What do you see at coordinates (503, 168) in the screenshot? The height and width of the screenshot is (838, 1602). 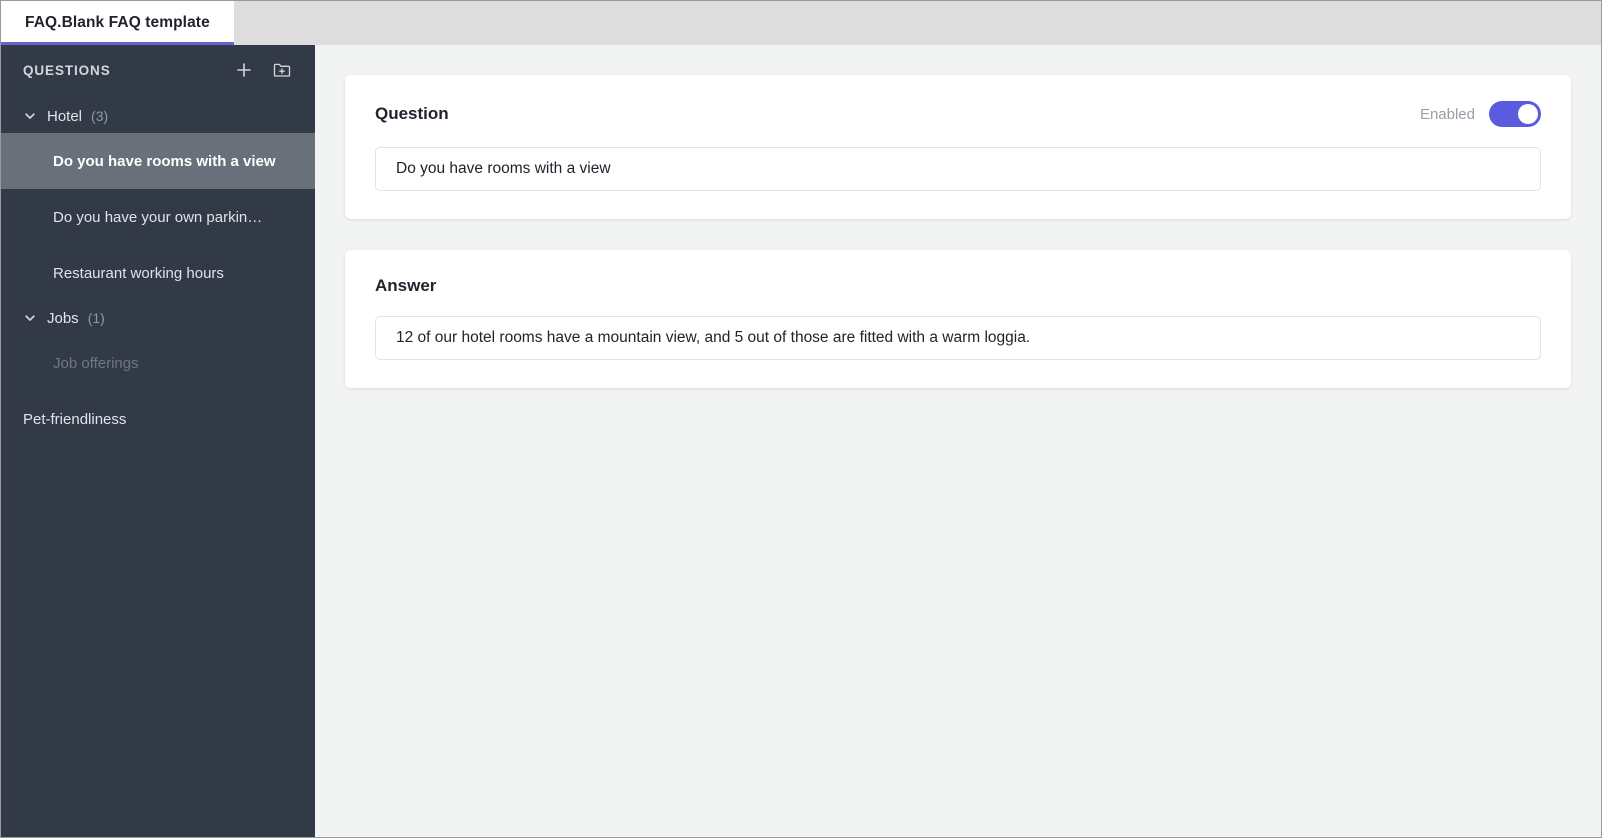 I see `question-input-value: Do you have rooms with a view` at bounding box center [503, 168].